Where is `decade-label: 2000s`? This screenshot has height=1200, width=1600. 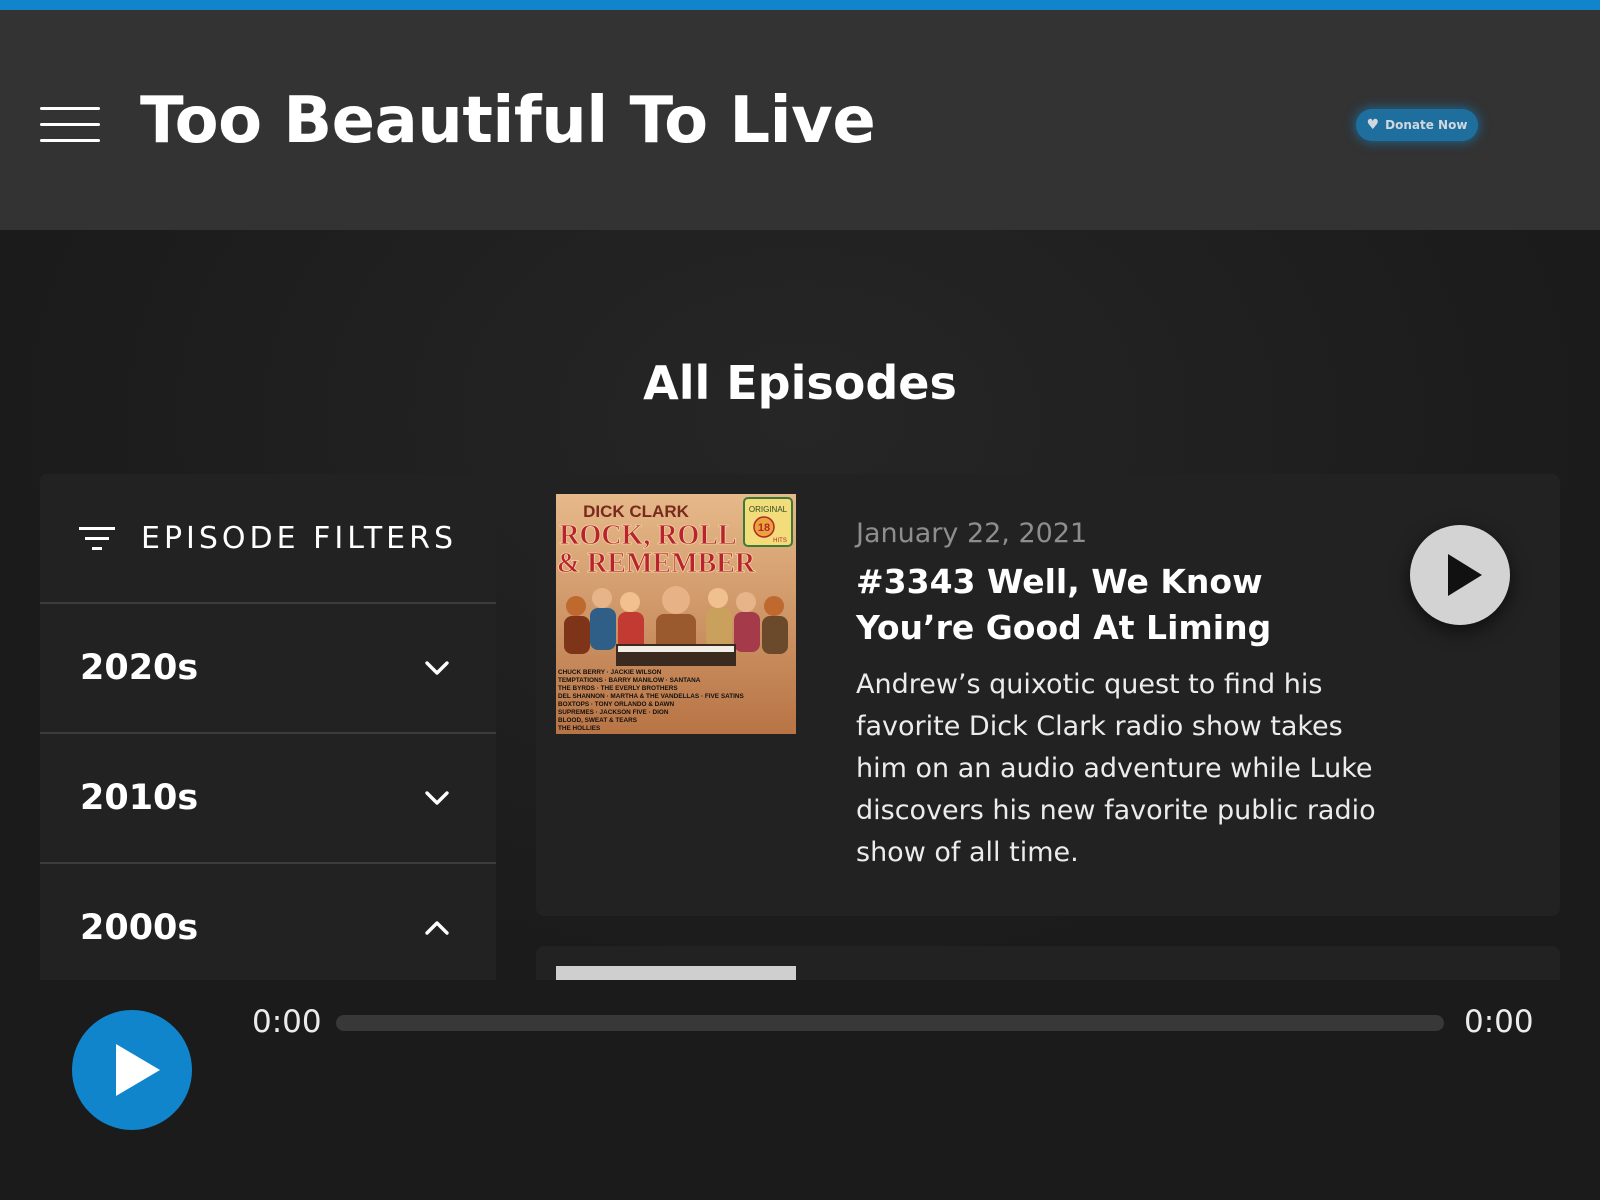 decade-label: 2000s is located at coordinates (139, 928).